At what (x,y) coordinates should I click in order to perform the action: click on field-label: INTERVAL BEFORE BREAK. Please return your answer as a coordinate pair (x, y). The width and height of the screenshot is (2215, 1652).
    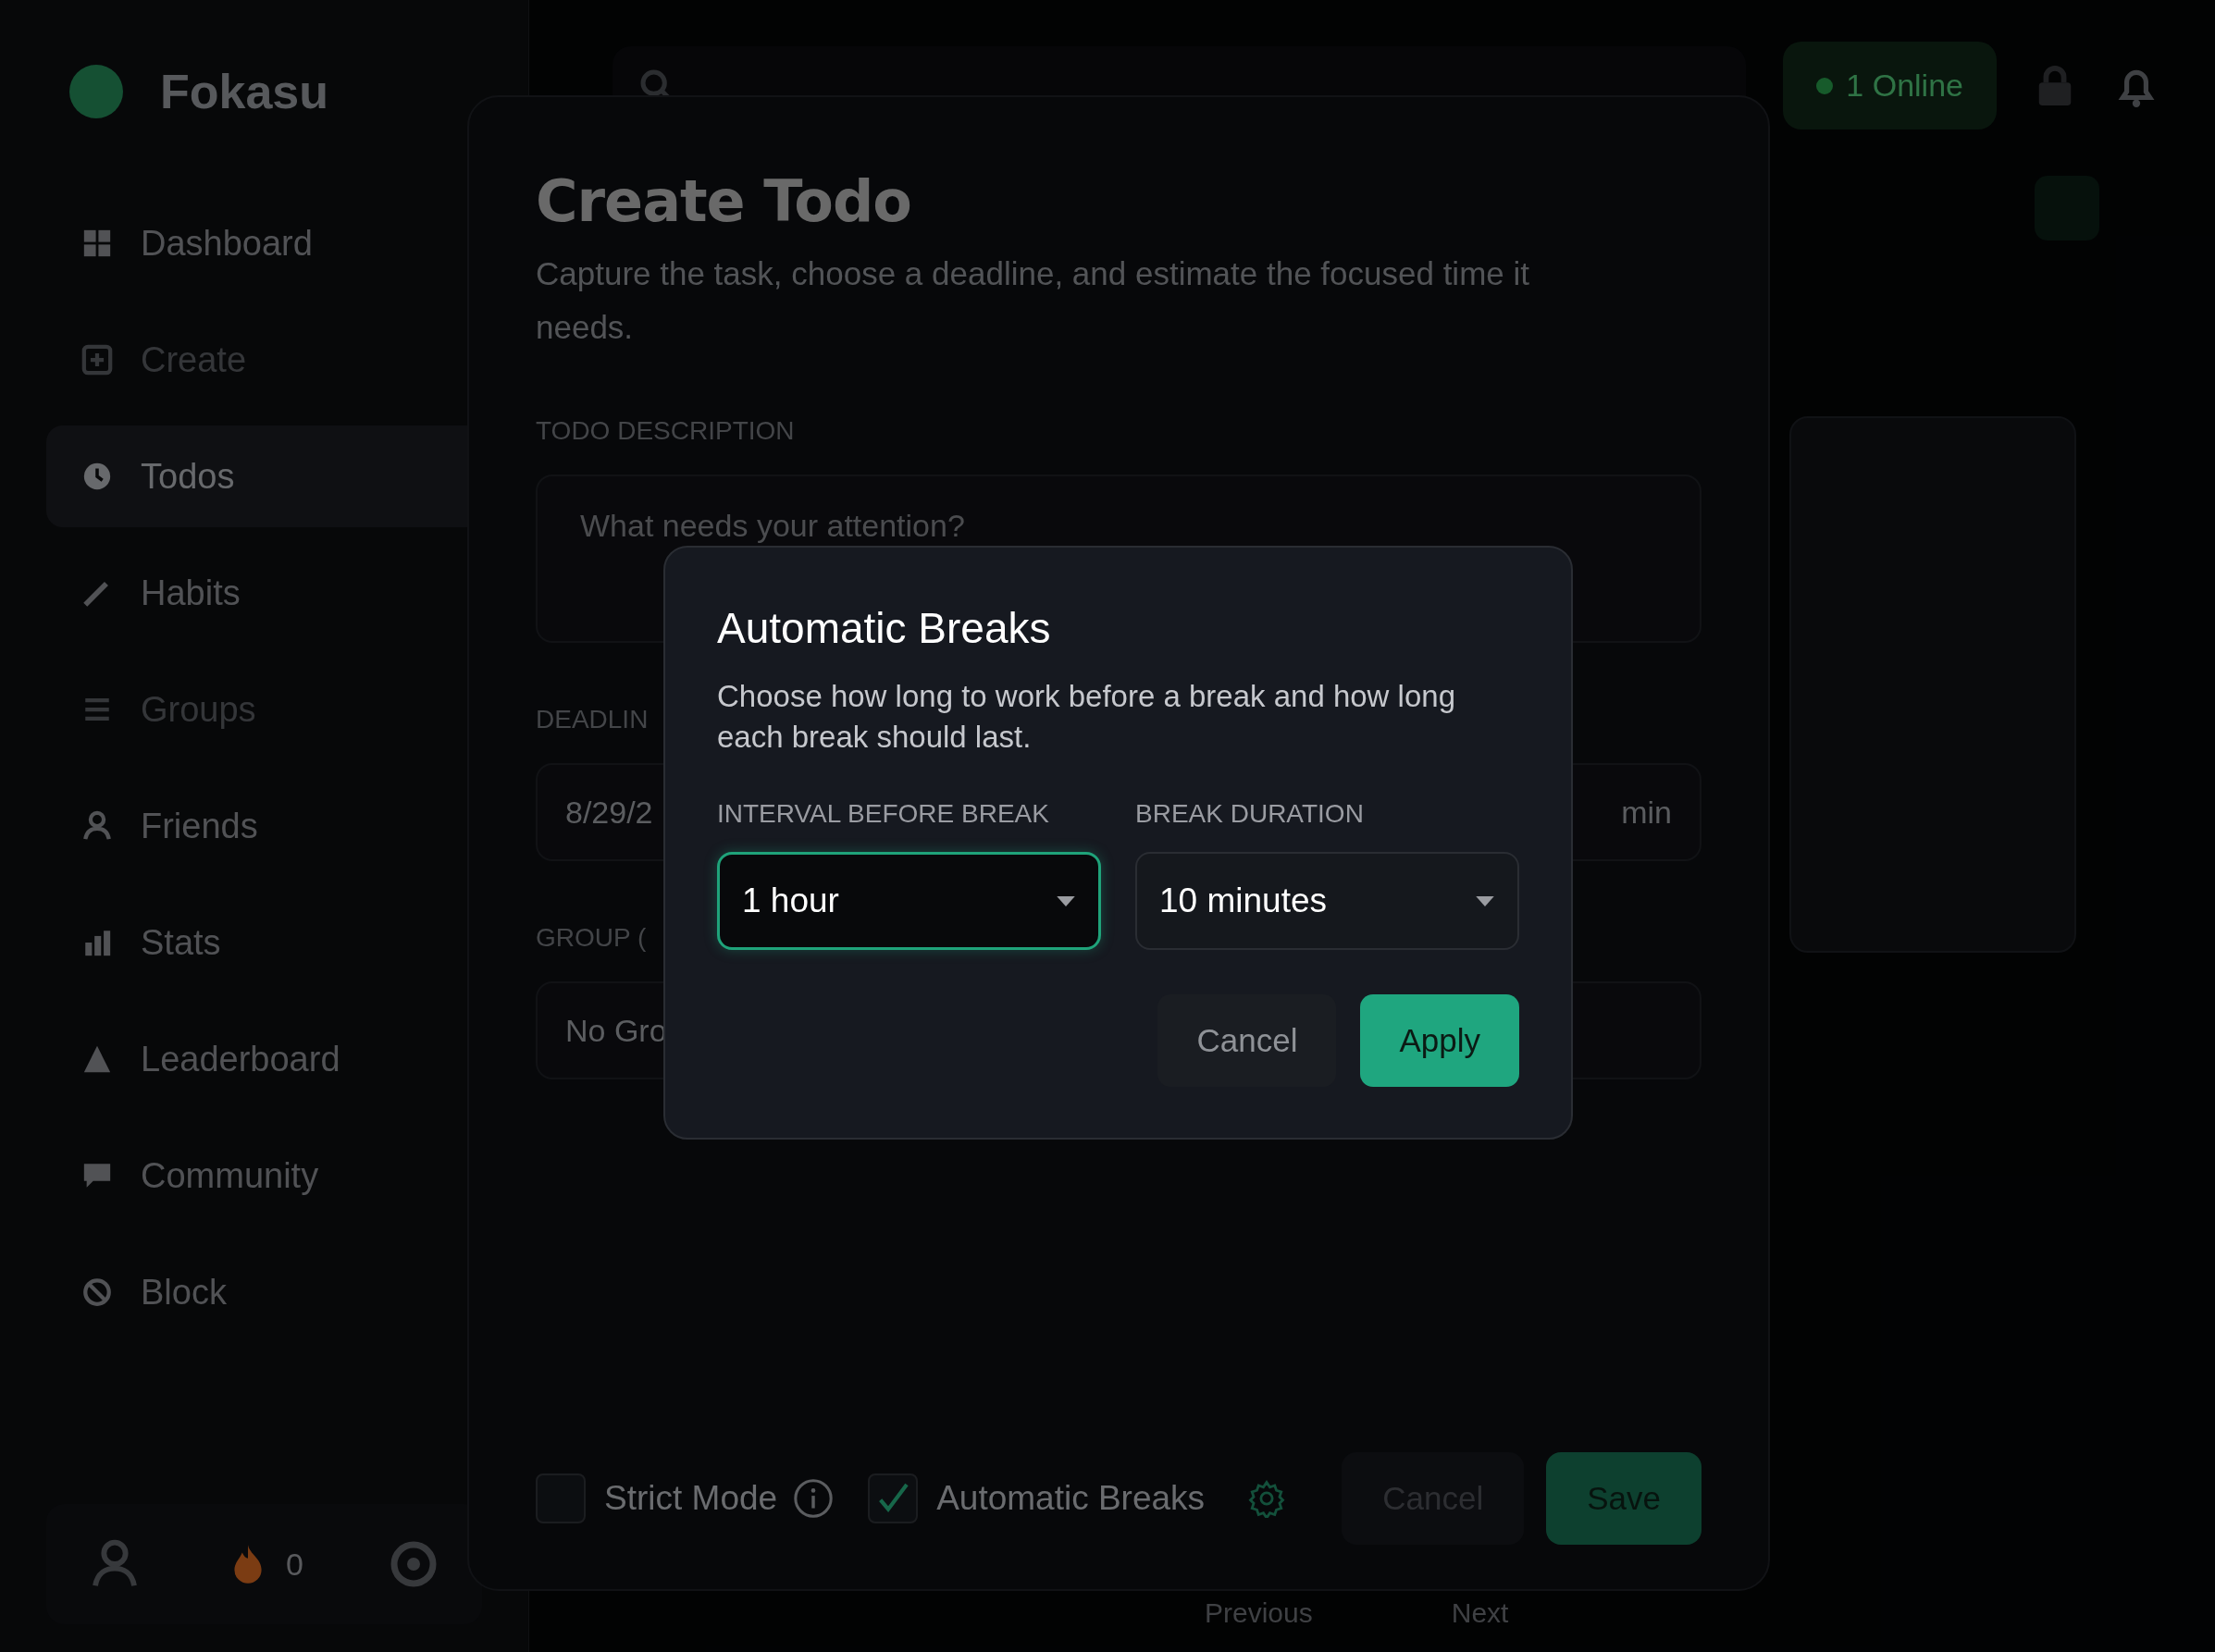
    Looking at the image, I should click on (884, 814).